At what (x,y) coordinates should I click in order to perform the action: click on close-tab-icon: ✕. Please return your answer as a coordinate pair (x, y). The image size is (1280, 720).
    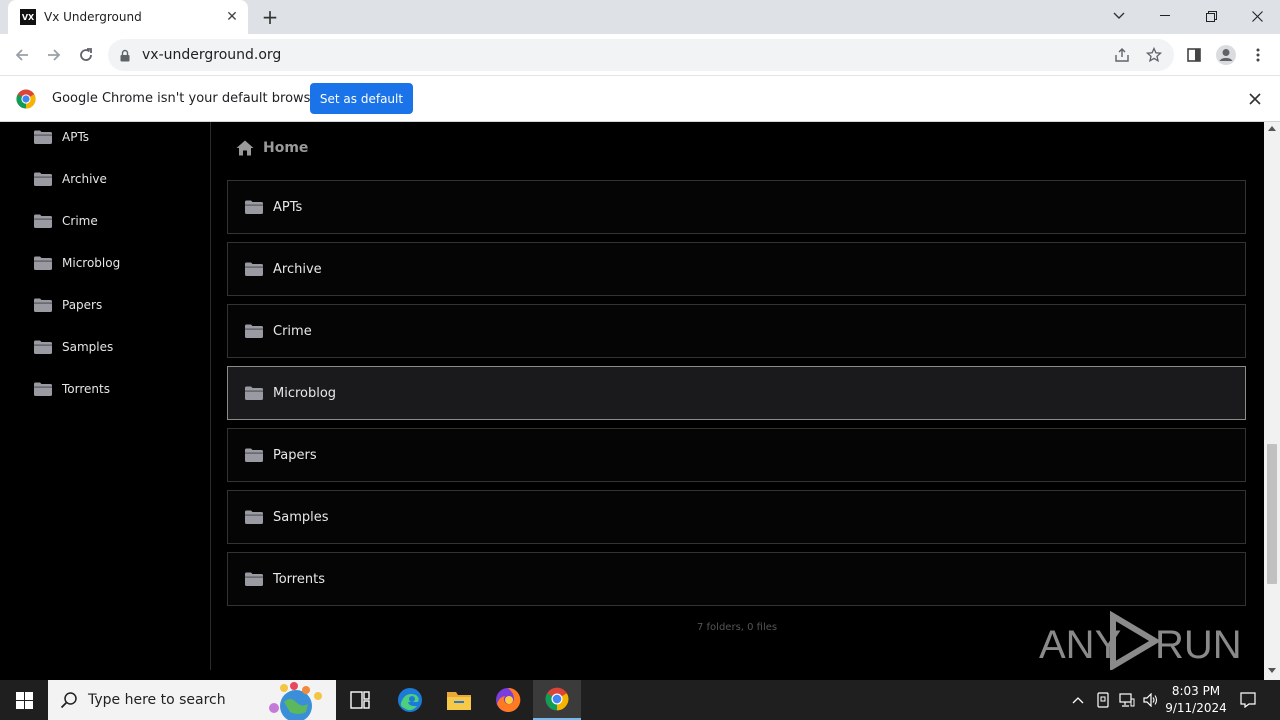
    Looking at the image, I should click on (232, 17).